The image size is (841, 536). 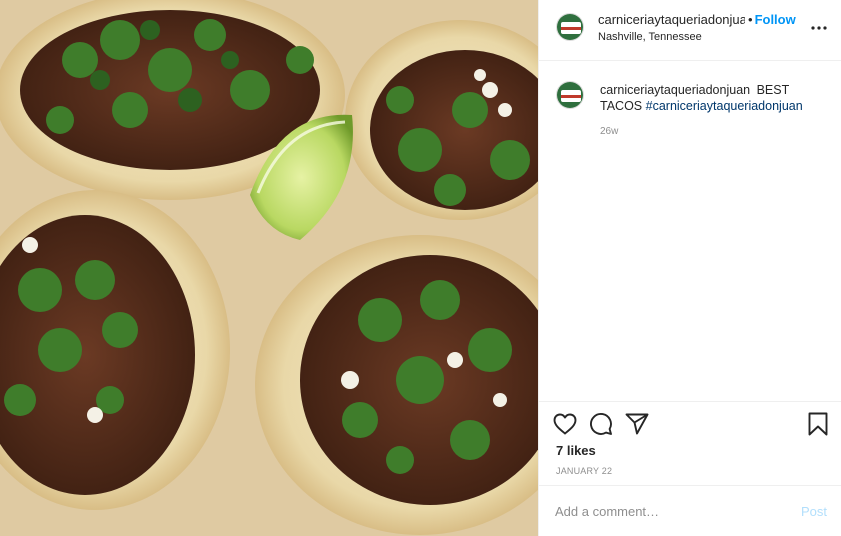 I want to click on save-button, so click(x=818, y=424).